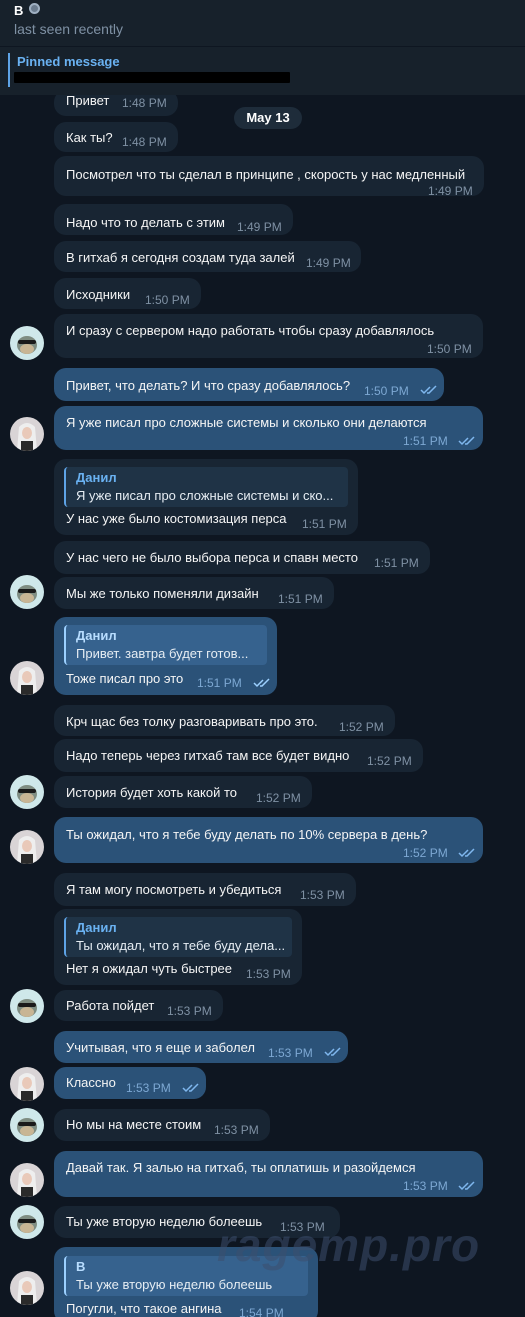  What do you see at coordinates (176, 518) in the screenshot?
I see `message-text: У нас уже было костомизация перса` at bounding box center [176, 518].